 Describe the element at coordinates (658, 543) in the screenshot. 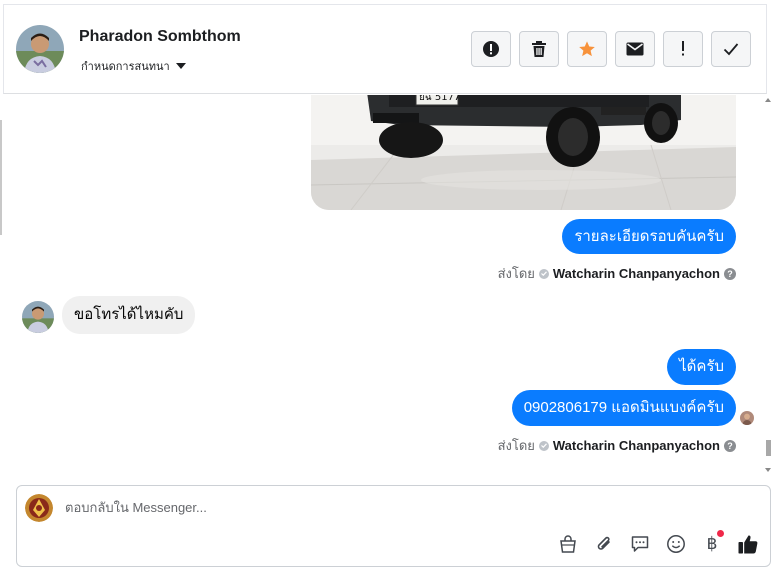

I see `composer-tools: ฿` at that location.